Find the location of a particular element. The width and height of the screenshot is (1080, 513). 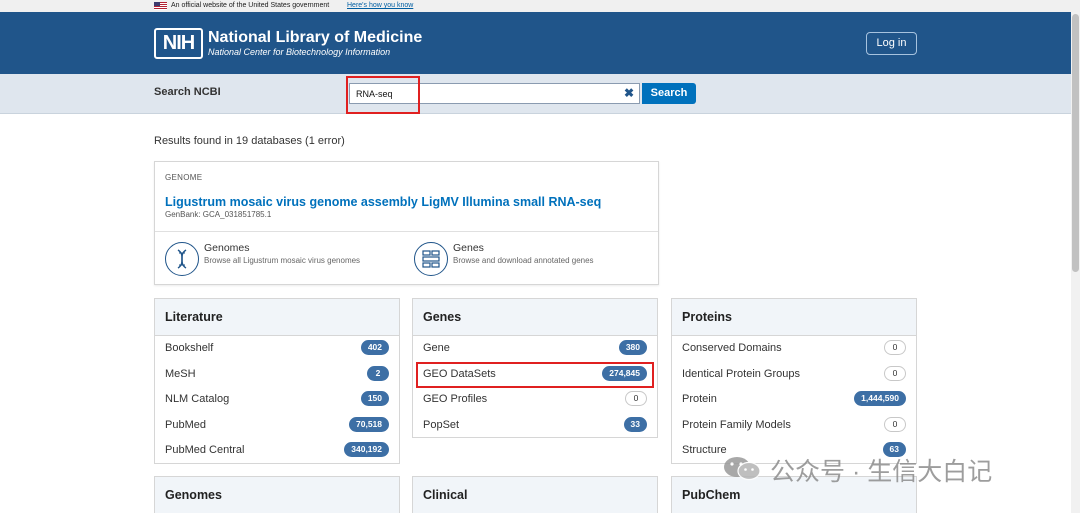

list-item: Protein 1,444,590 is located at coordinates (794, 400).